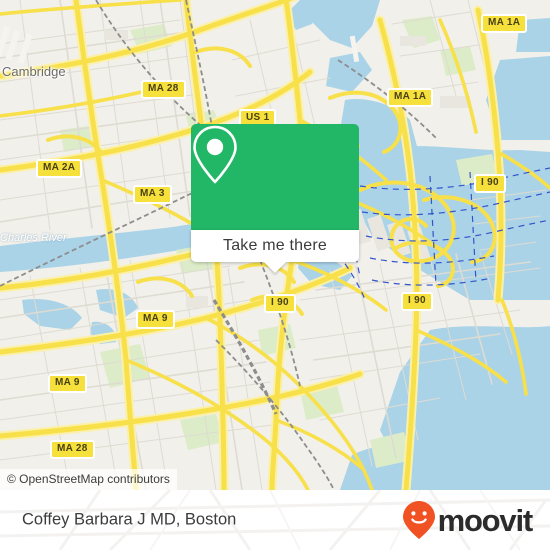 The height and width of the screenshot is (550, 550). I want to click on map-city-label: Cambridge, so click(34, 71).